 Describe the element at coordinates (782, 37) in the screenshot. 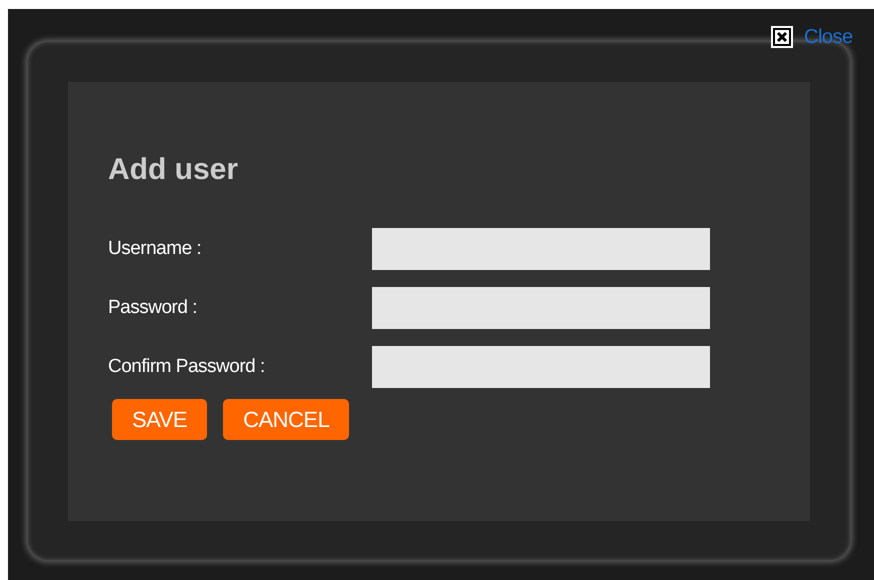

I see `close-icon` at that location.